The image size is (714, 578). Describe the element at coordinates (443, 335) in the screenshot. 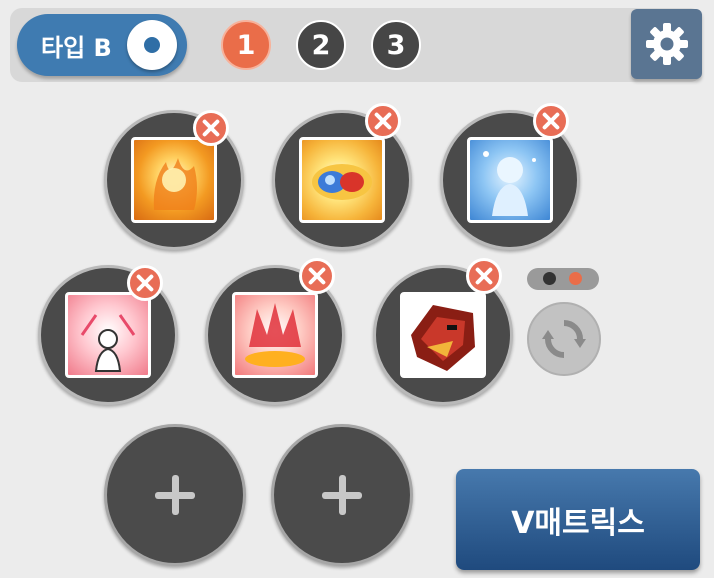

I see `dragon-mask-skill-icon` at that location.